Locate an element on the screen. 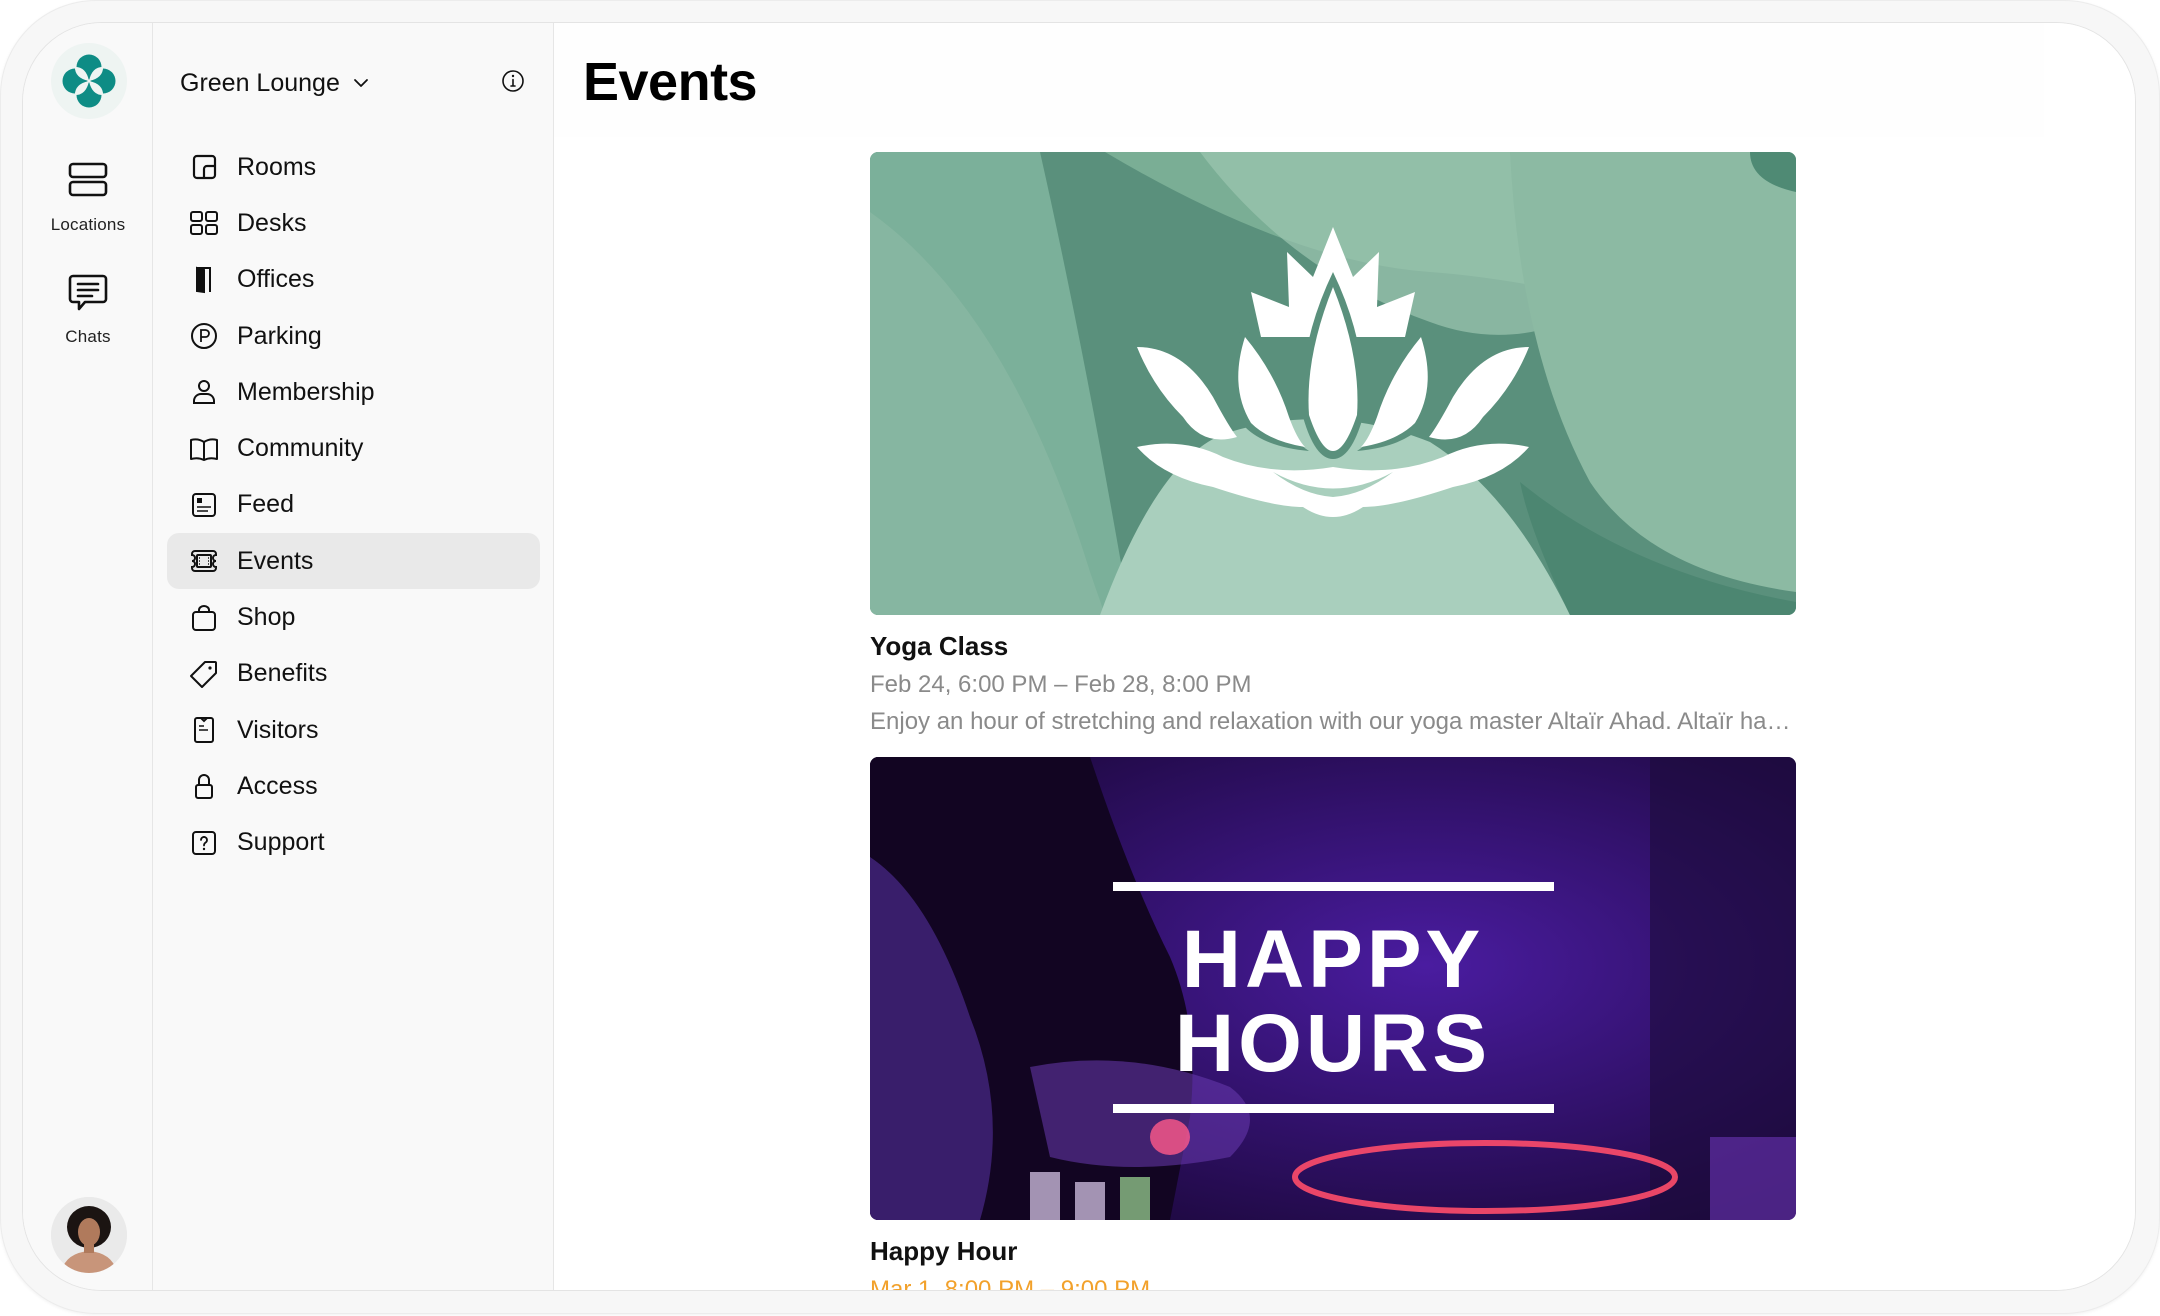  event-date: Feb 24, 6:00 PM – Feb 28, 8:00 PM is located at coordinates (1061, 684).